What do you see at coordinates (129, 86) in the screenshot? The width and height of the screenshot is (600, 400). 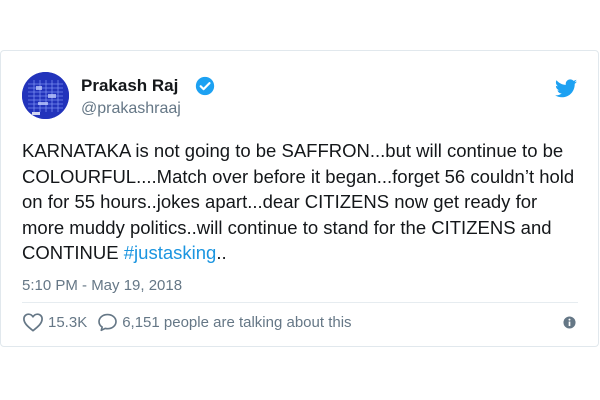 I see `author-name: Prakash Raj` at bounding box center [129, 86].